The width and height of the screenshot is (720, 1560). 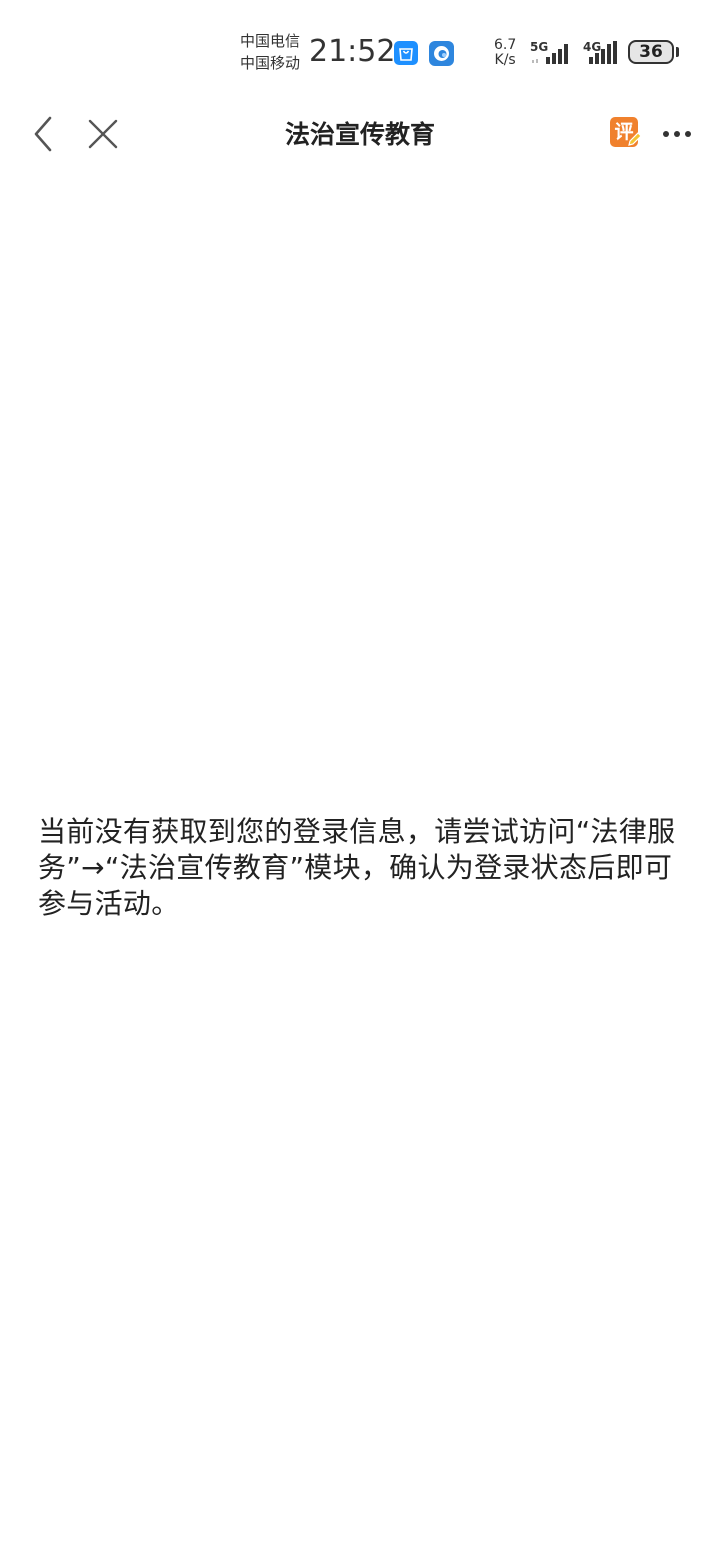 I want to click on battery-indicator: 36, so click(x=651, y=52).